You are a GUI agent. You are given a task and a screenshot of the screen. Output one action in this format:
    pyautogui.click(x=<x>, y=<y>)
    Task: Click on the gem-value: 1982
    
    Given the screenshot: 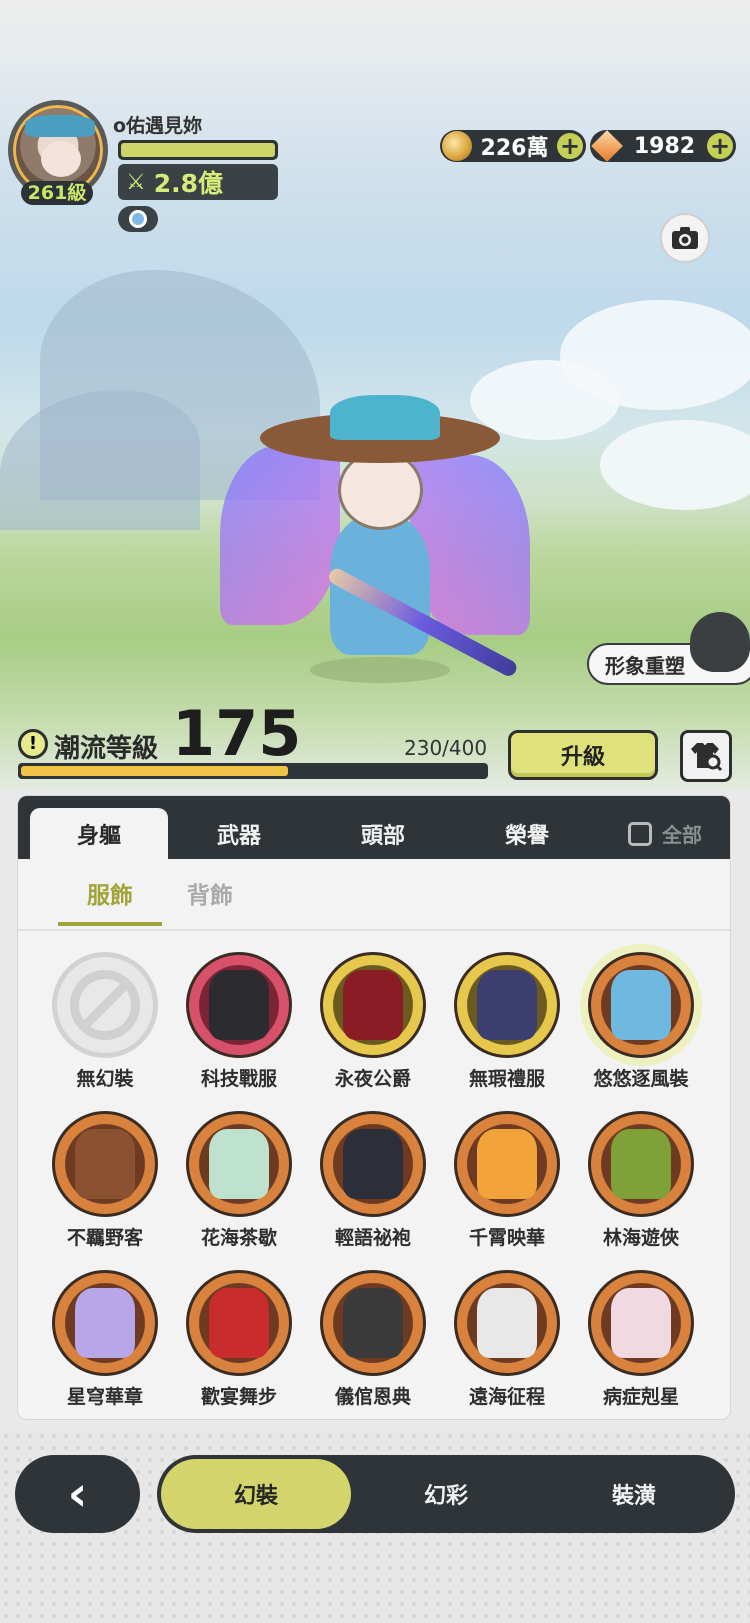 What is the action you would take?
    pyautogui.click(x=664, y=146)
    